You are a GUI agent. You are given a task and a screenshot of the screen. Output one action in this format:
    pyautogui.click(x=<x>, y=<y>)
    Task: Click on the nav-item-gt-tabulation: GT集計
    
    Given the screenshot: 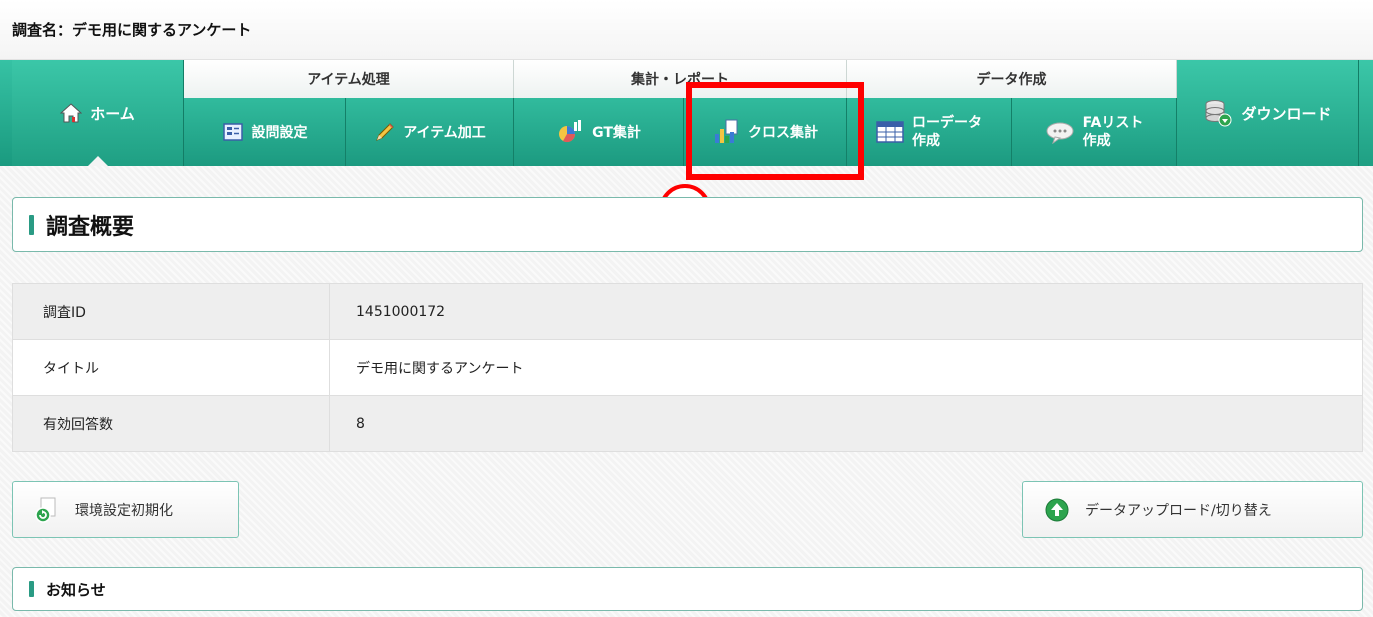 What is the action you would take?
    pyautogui.click(x=599, y=132)
    